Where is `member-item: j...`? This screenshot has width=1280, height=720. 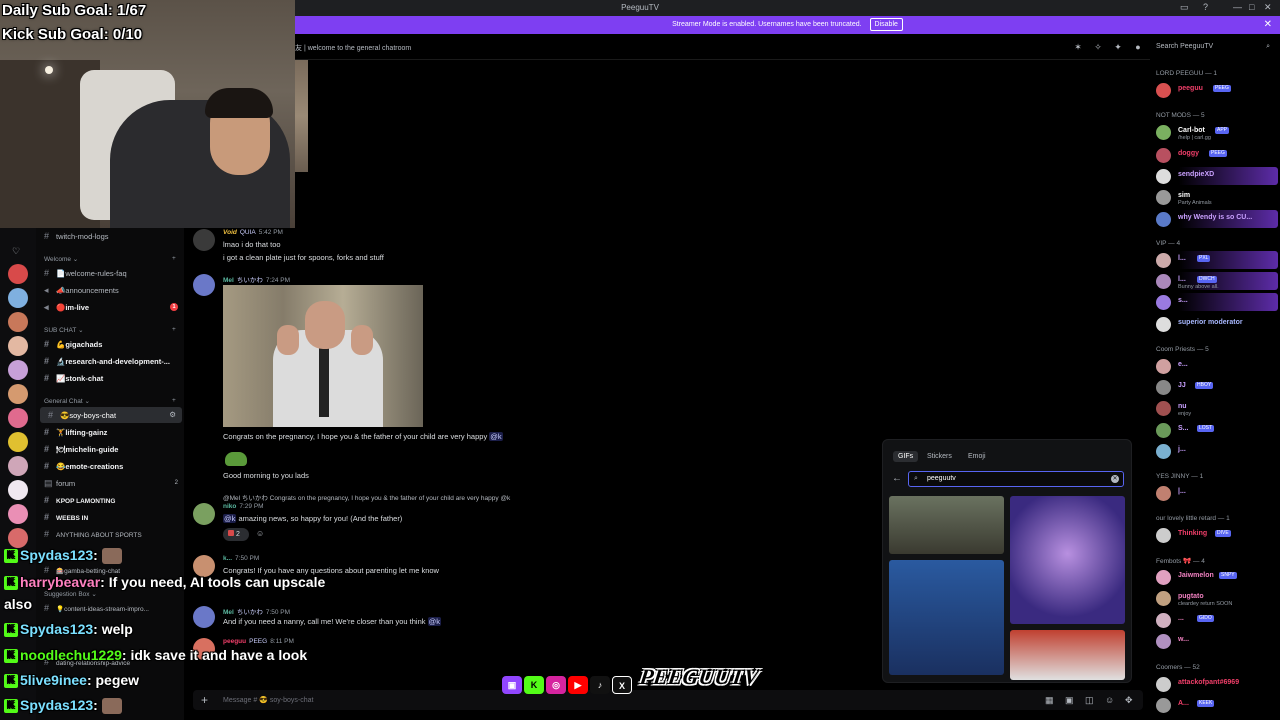 member-item: j... is located at coordinates (1216, 451).